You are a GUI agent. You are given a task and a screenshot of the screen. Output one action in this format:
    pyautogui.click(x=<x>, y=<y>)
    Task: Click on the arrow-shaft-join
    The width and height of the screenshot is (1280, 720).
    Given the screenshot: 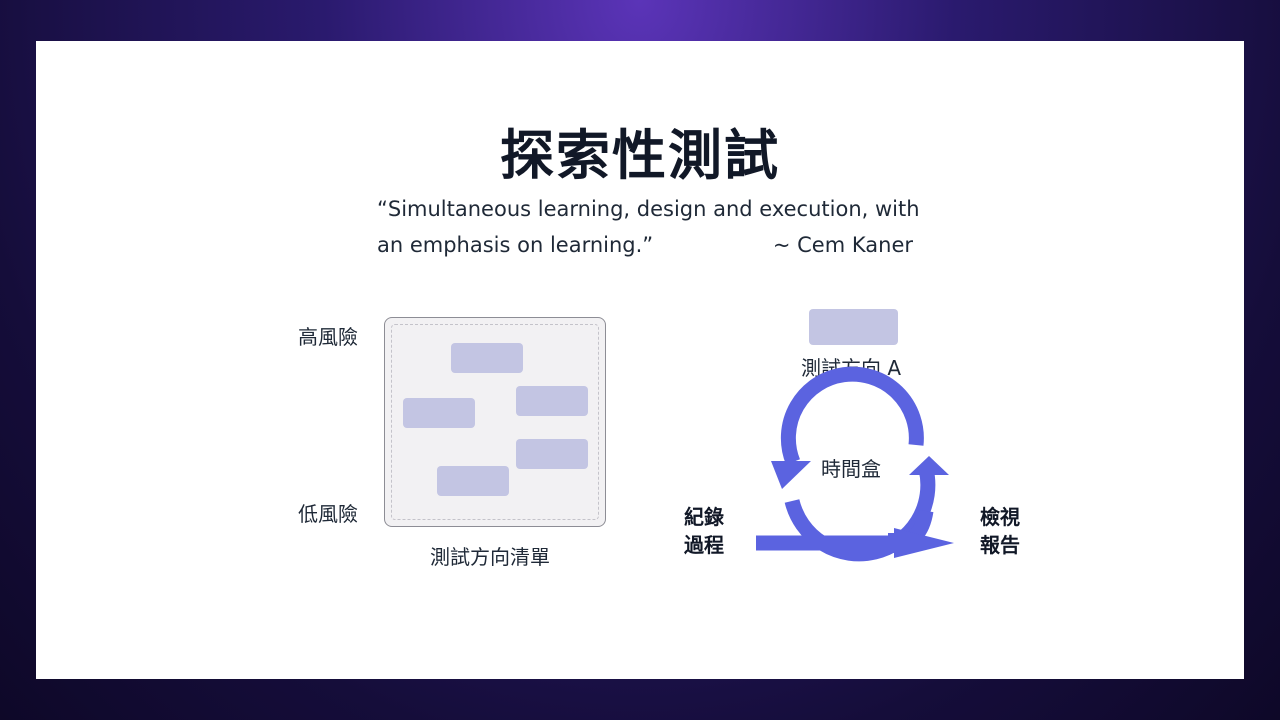 What is the action you would take?
    pyautogui.click(x=894, y=543)
    